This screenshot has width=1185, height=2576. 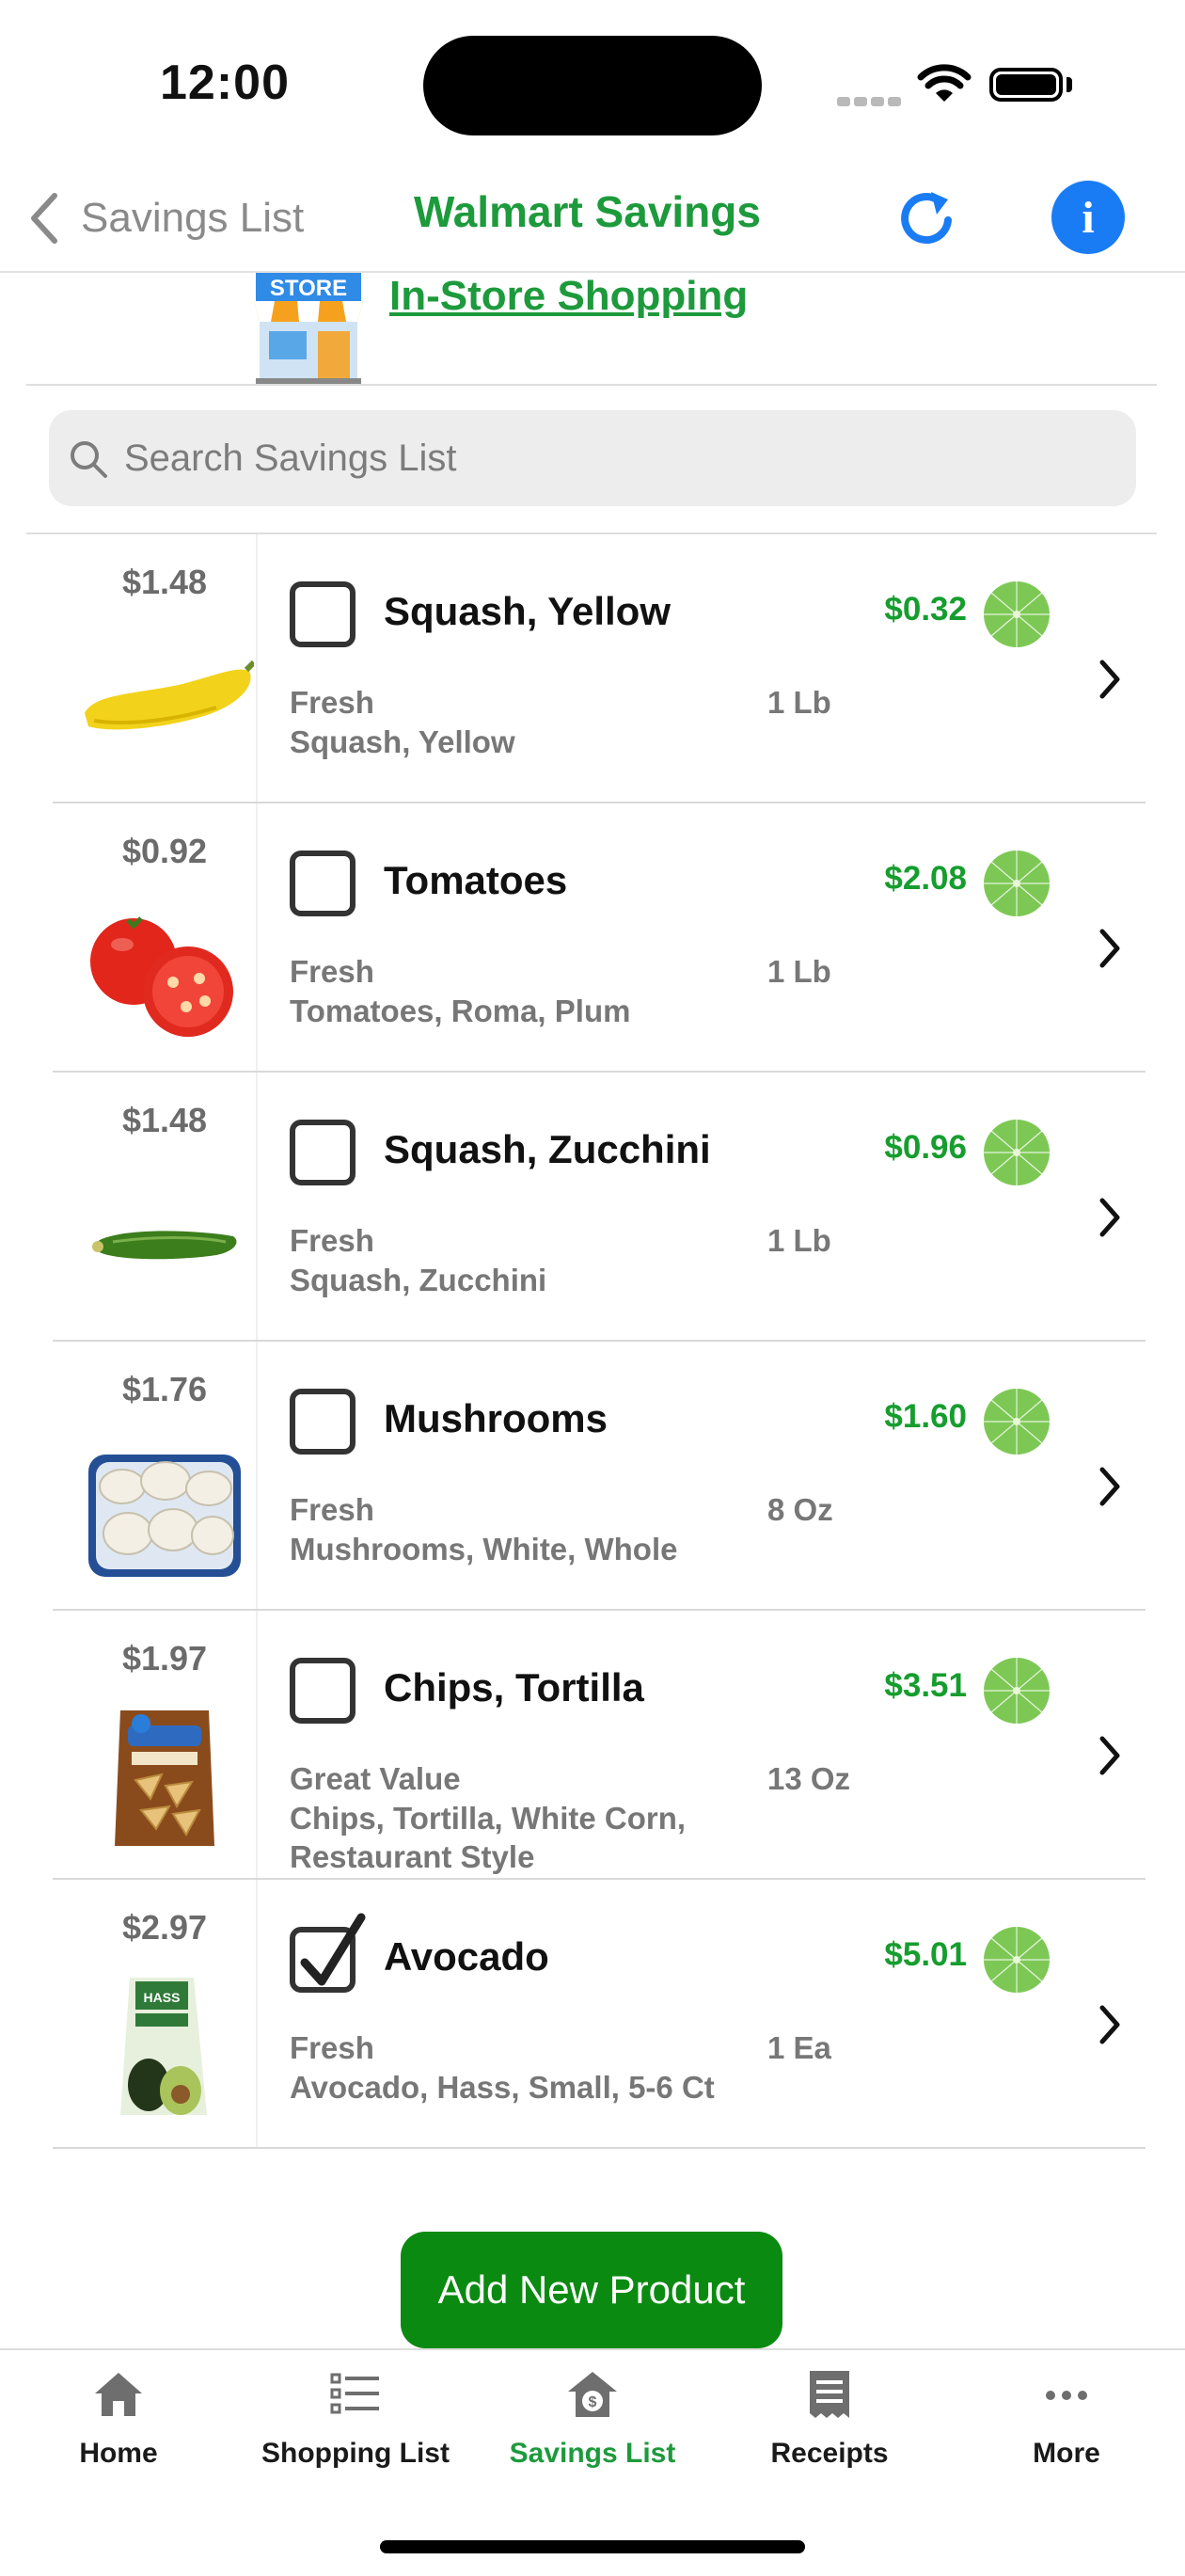 I want to click on more-icon, so click(x=1066, y=2396).